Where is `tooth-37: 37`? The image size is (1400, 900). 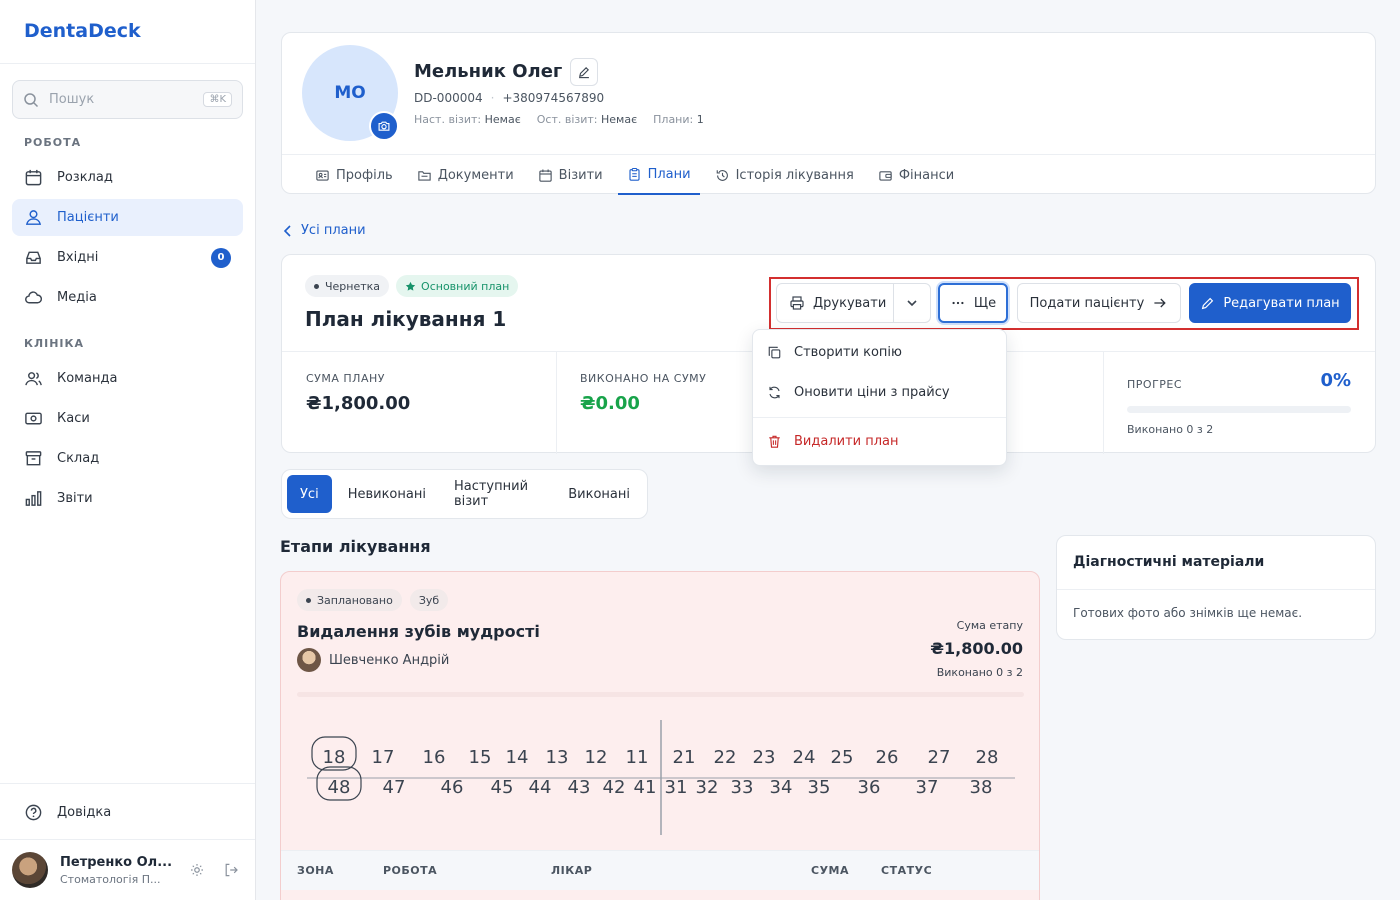 tooth-37: 37 is located at coordinates (927, 787).